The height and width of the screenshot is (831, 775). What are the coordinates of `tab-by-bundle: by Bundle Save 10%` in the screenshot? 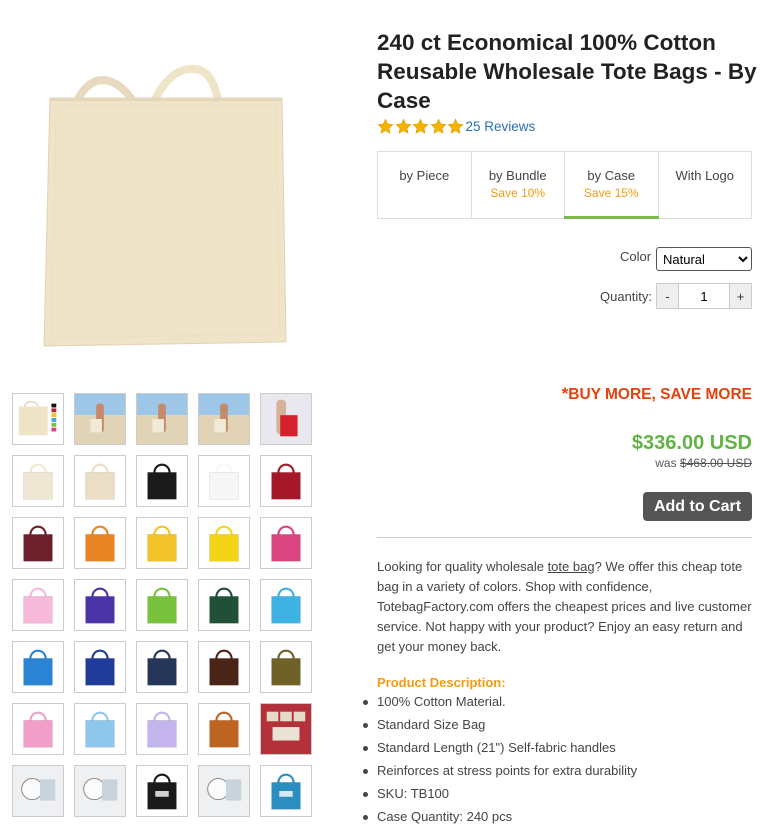 It's located at (518, 185).